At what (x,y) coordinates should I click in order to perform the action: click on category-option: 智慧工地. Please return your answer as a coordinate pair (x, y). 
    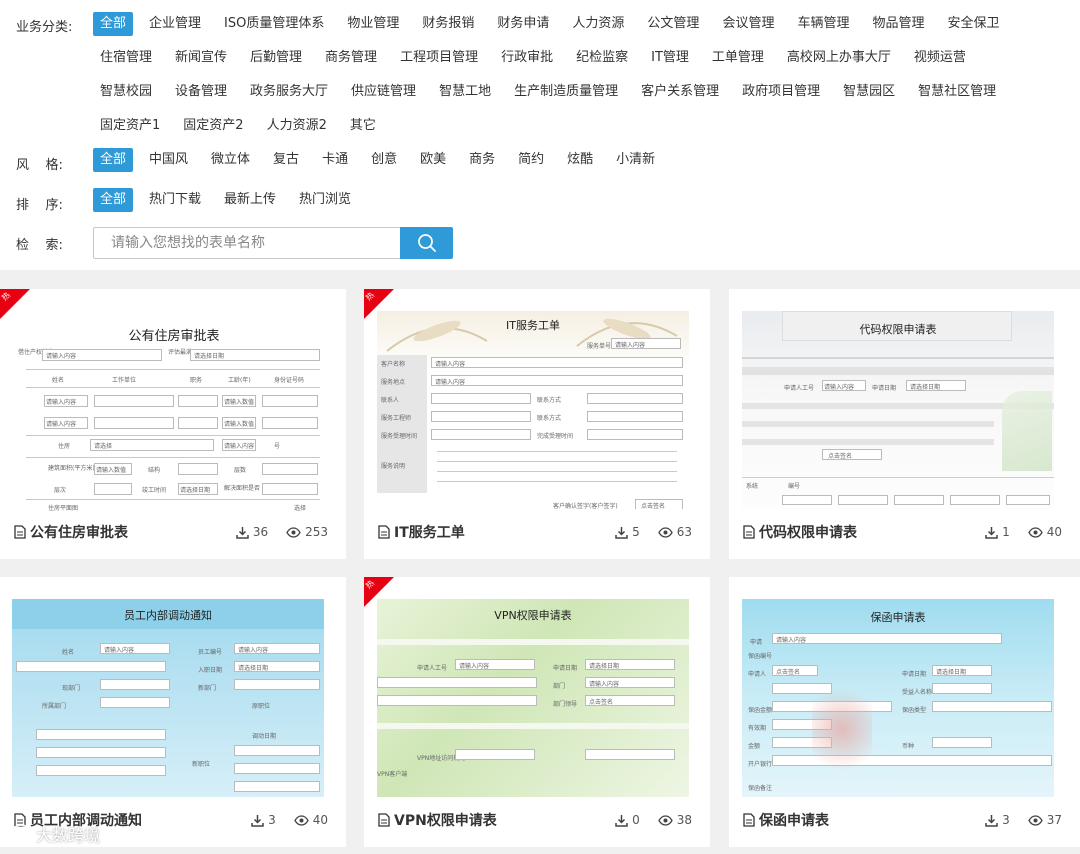
    Looking at the image, I should click on (465, 92).